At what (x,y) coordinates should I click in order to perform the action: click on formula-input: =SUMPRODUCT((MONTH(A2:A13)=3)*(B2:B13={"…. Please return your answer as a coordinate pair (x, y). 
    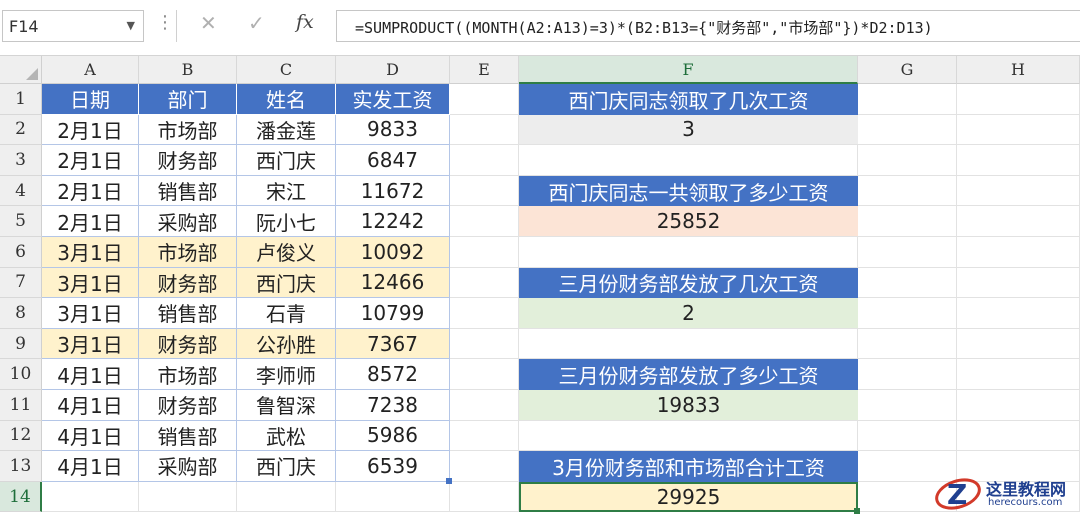
    Looking at the image, I should click on (708, 26).